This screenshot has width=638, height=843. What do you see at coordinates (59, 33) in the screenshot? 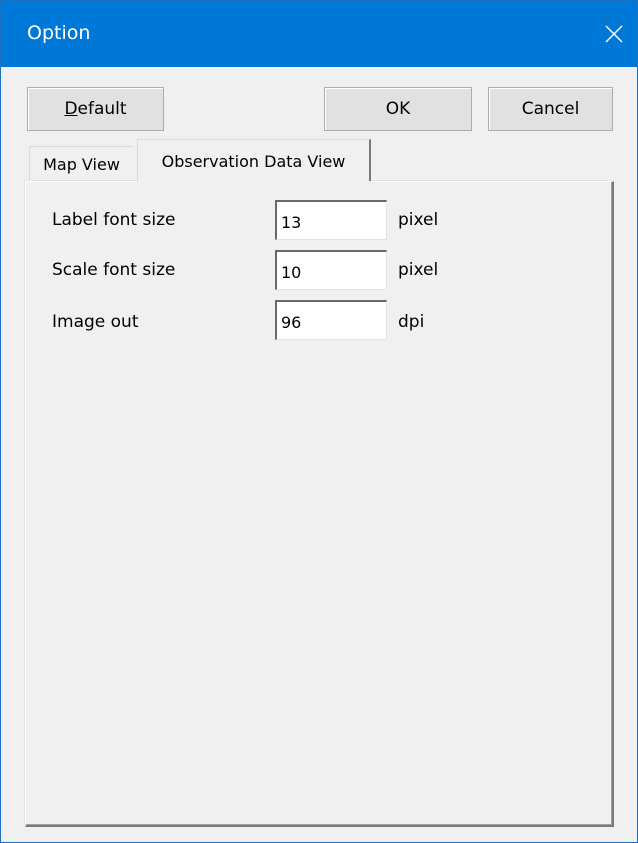
I see `window-title: Option` at bounding box center [59, 33].